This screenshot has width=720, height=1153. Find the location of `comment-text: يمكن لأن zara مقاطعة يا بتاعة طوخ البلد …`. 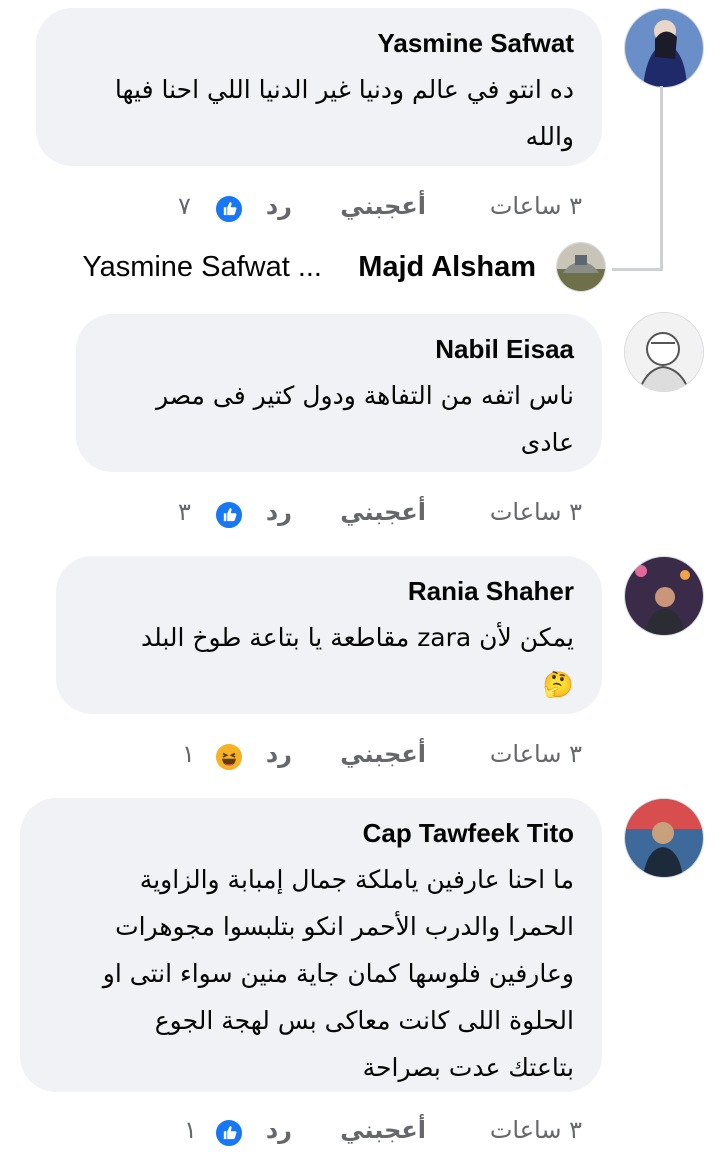

comment-text: يمكن لأن zara مقاطعة يا بتاعة طوخ البلد … is located at coordinates (357, 661).